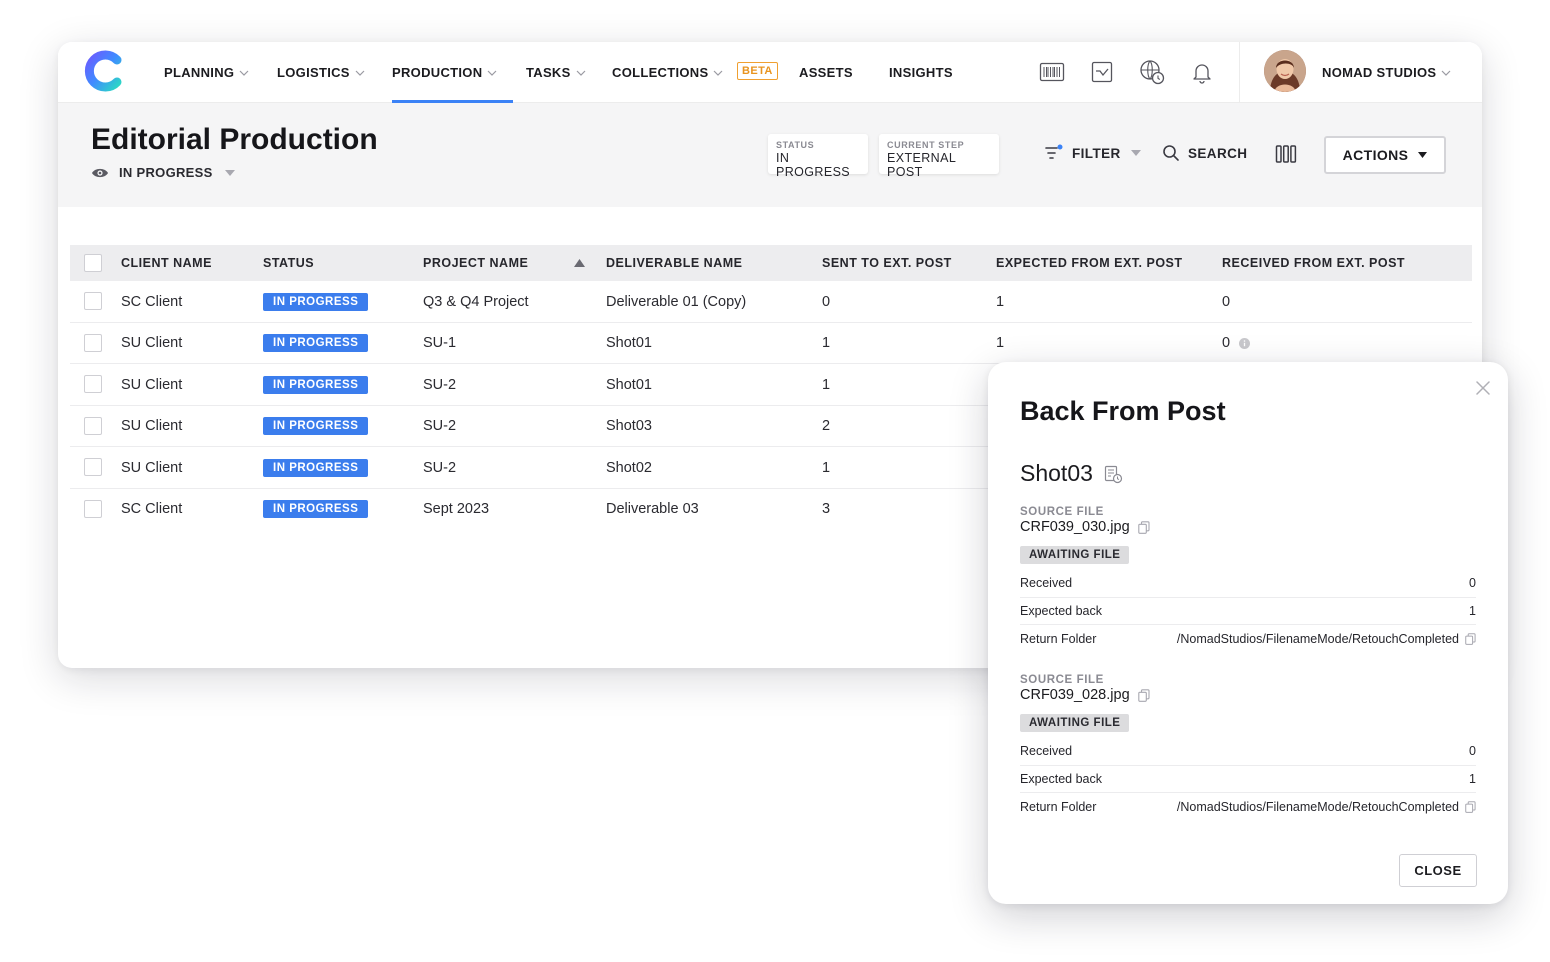 Image resolution: width=1550 pixels, height=962 pixels. I want to click on nav-insights-label: INSIGHTS, so click(921, 72).